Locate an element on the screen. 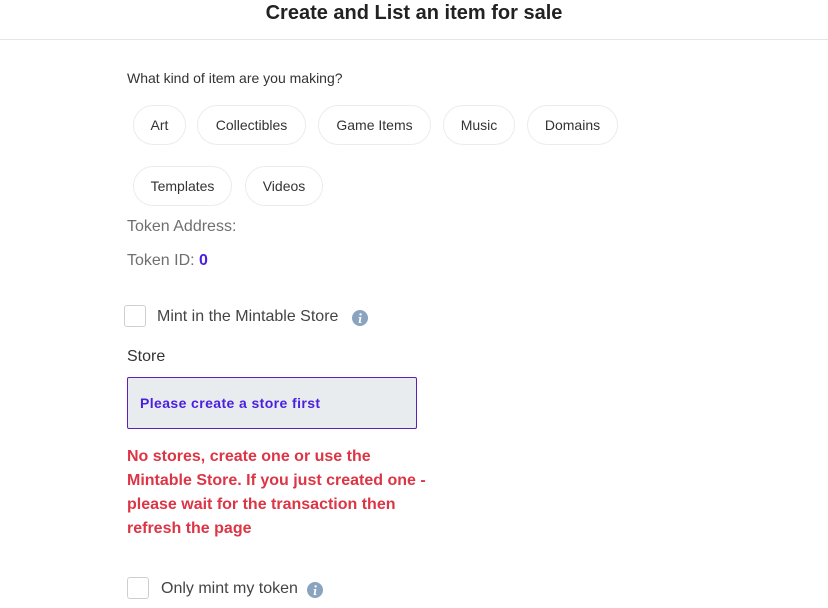 Image resolution: width=828 pixels, height=608 pixels. store-select-value: Please create a store first is located at coordinates (230, 403).